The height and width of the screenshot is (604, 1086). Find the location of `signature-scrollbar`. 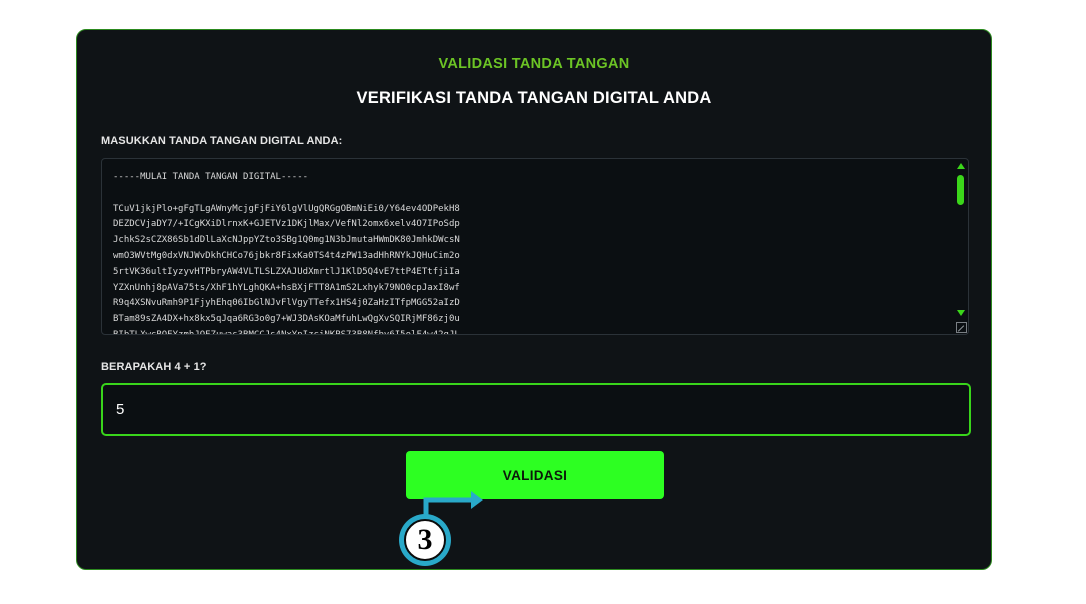

signature-scrollbar is located at coordinates (961, 239).